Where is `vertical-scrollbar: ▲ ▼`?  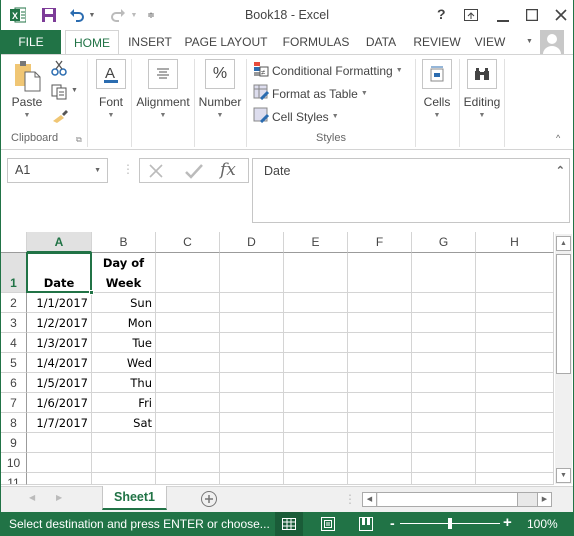 vertical-scrollbar: ▲ ▼ is located at coordinates (563, 359).